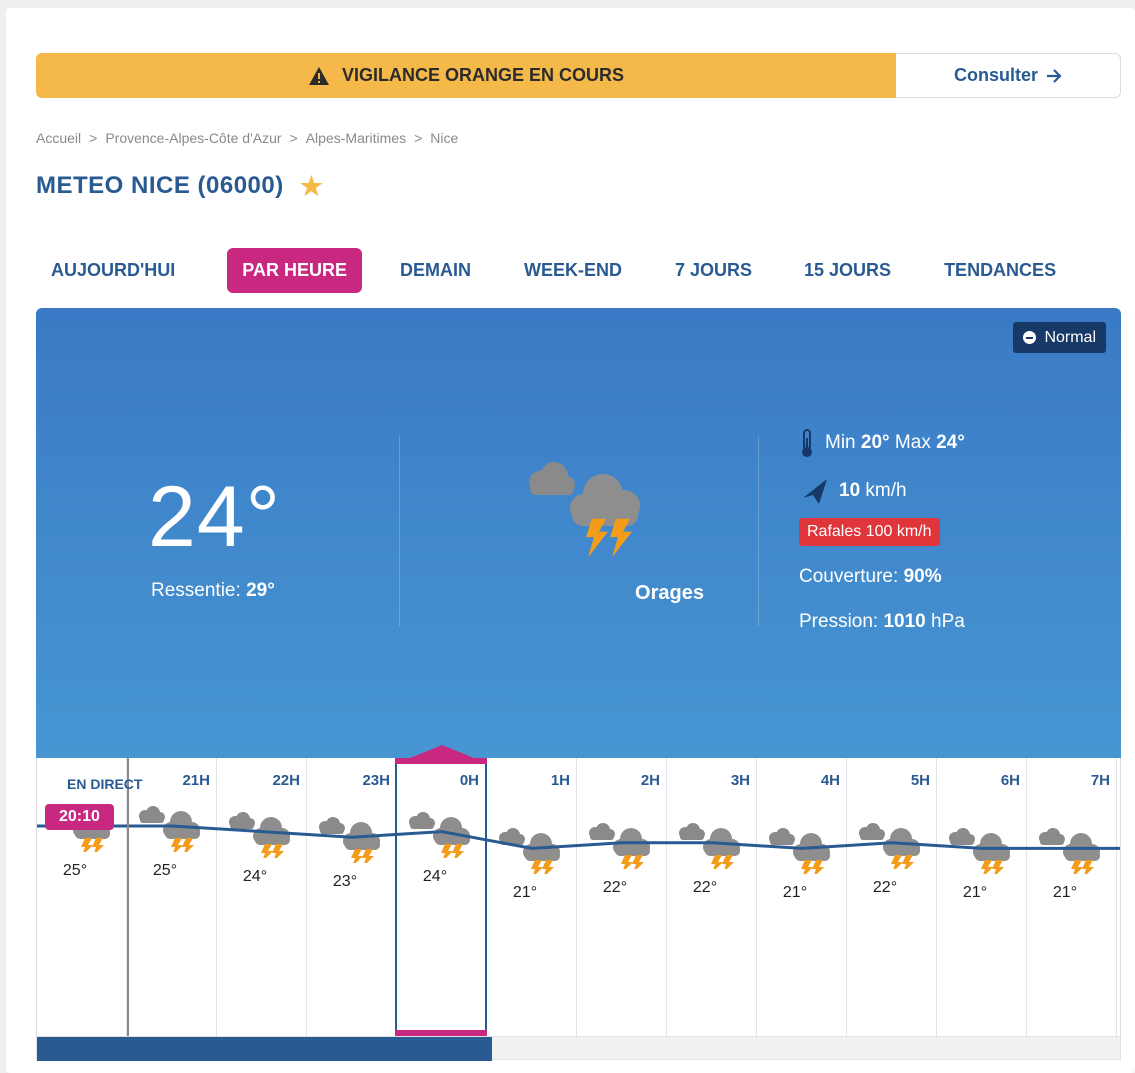 This screenshot has width=1135, height=1073. Describe the element at coordinates (113, 270) in the screenshot. I see `tab-aujourd-hui: AUJOURD'HUI` at that location.